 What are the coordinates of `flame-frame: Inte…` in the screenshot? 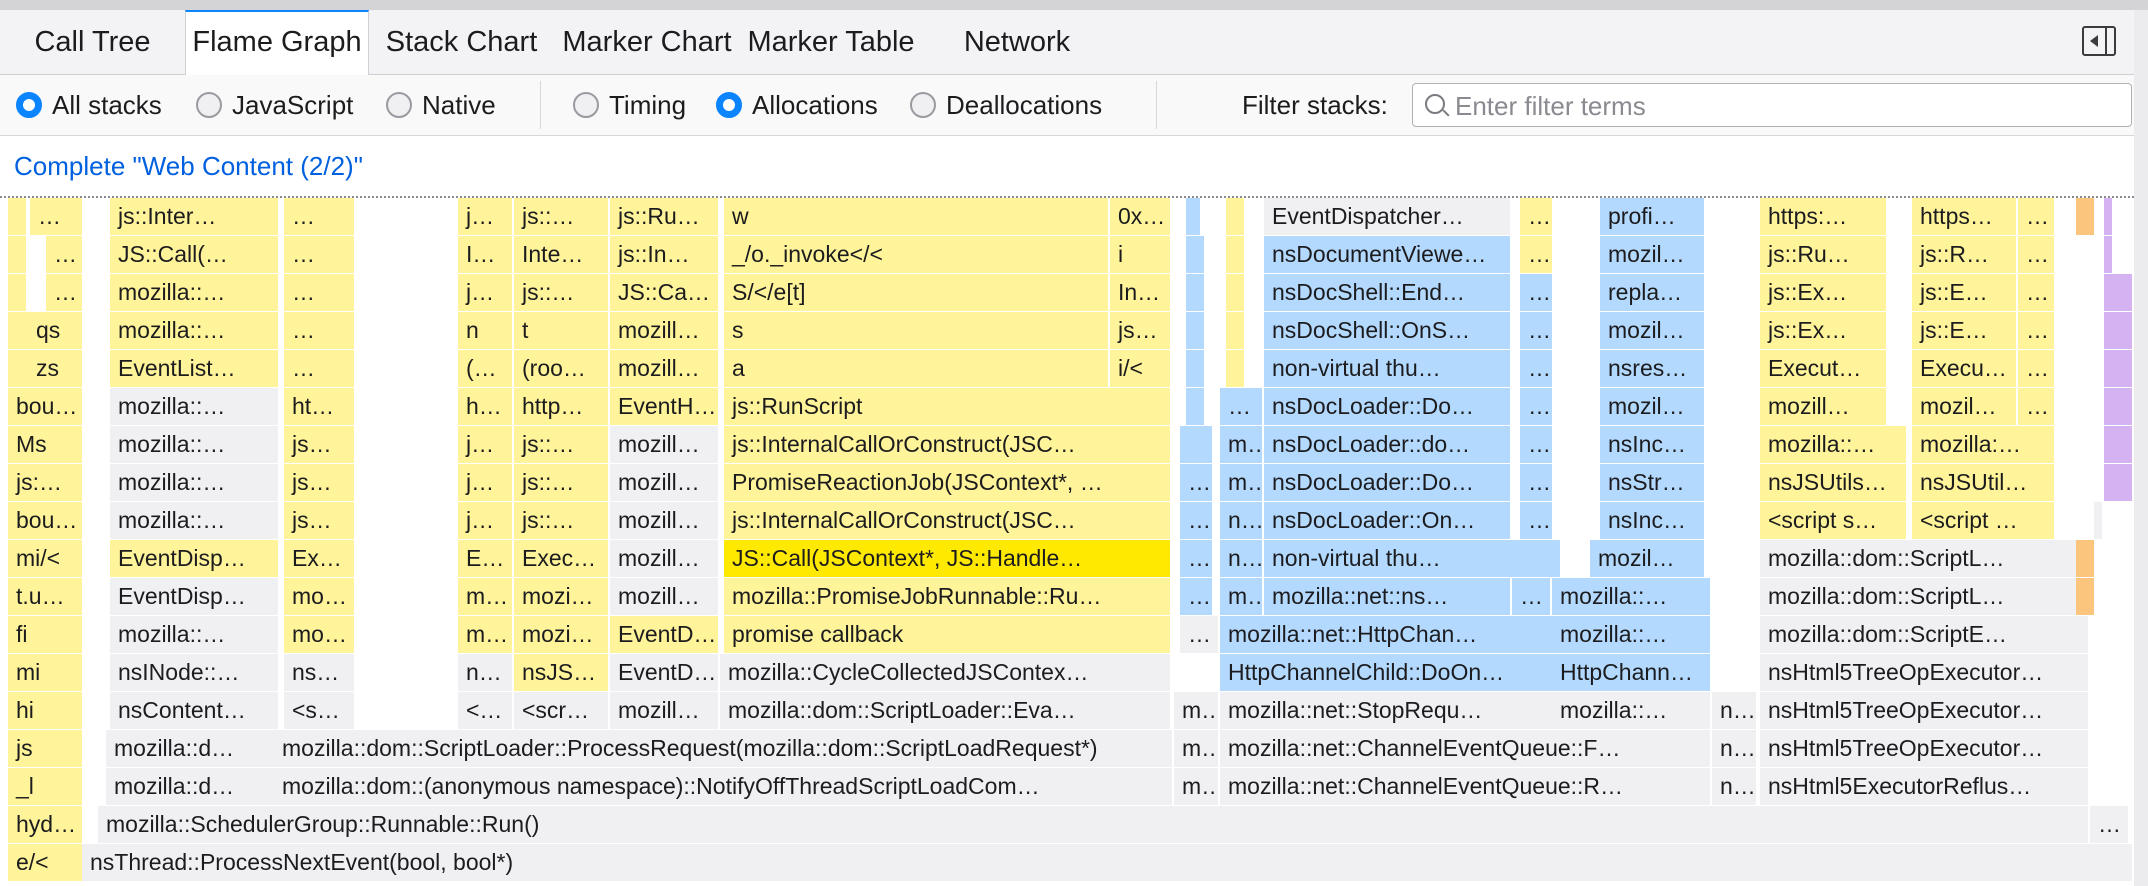 It's located at (562, 254).